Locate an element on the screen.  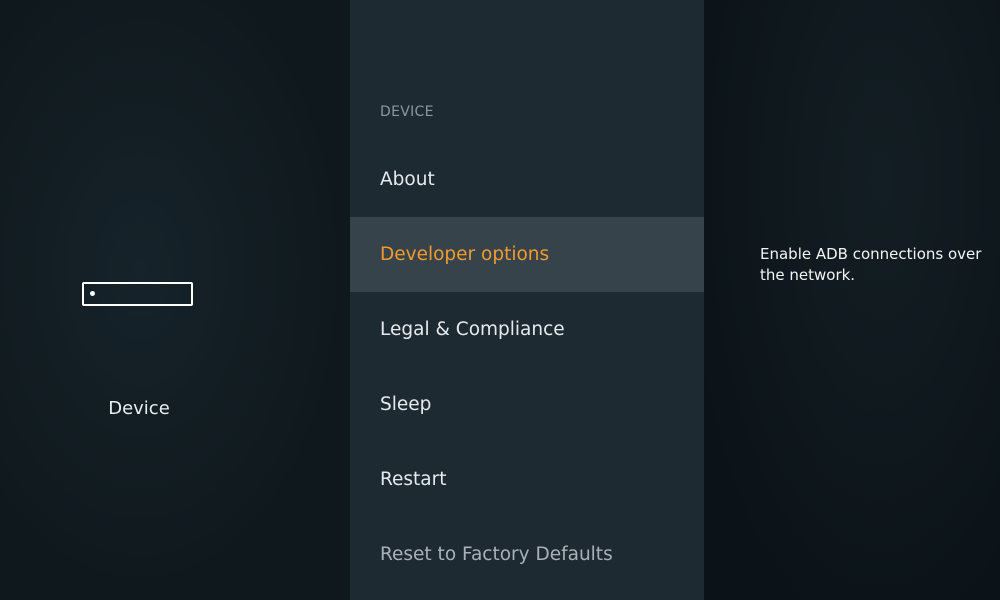
section-header: DEVICE is located at coordinates (407, 112).